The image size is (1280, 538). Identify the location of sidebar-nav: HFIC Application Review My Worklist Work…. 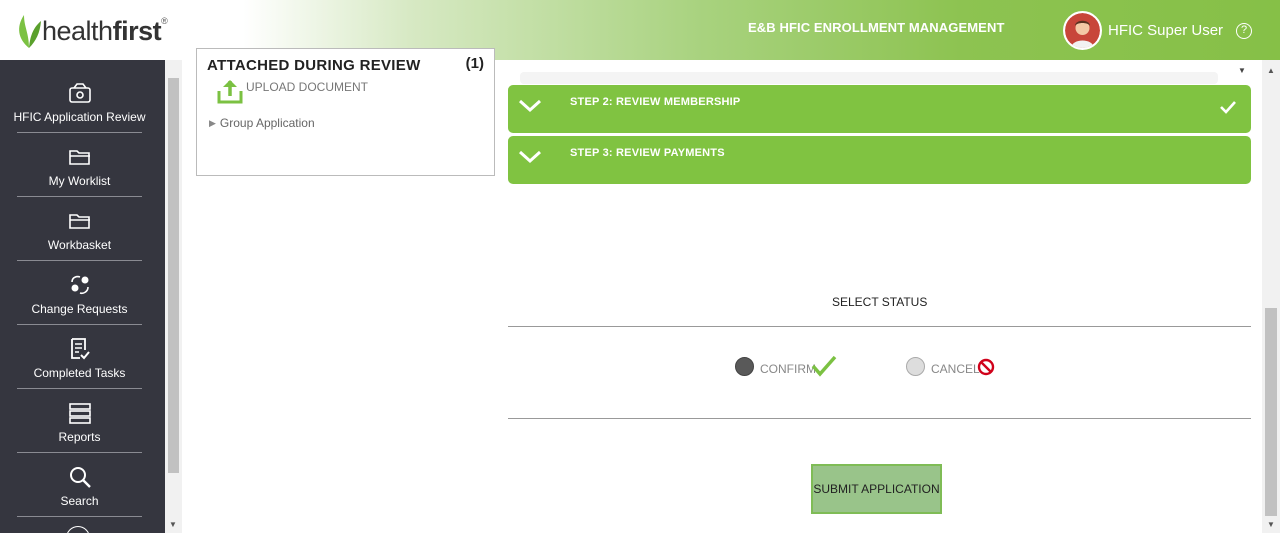
(82, 299).